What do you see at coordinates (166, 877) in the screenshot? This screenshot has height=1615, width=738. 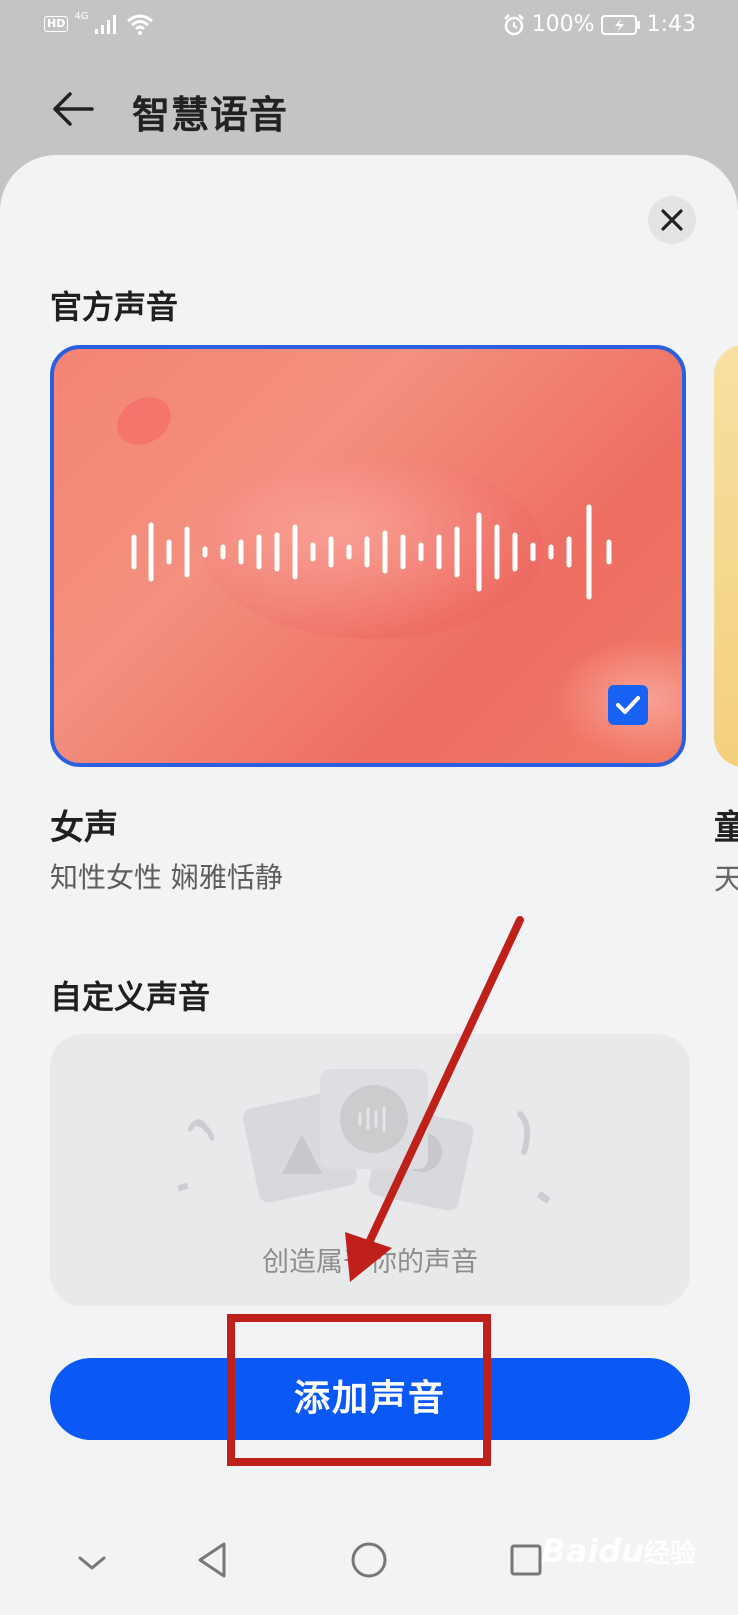 I see `voice-desc-female: 知性女性 娴雅恬静` at bounding box center [166, 877].